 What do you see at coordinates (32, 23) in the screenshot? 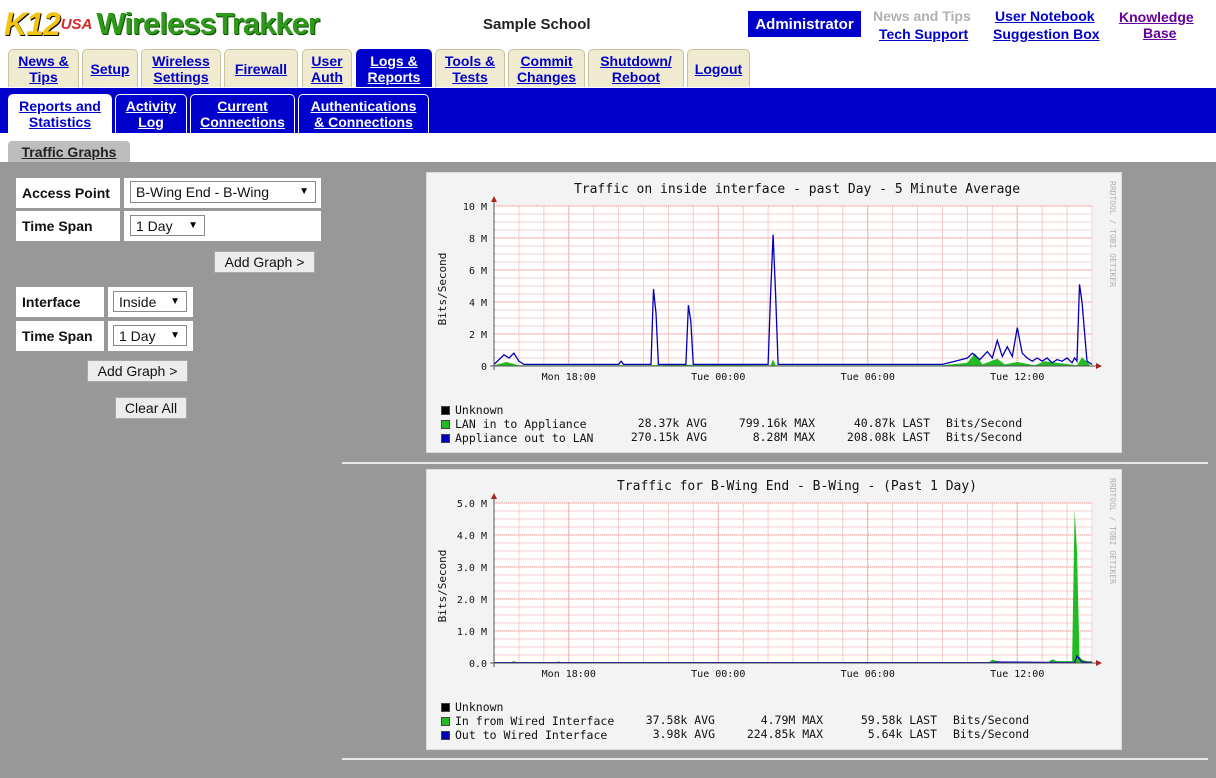
I see `logo-k12: K12` at bounding box center [32, 23].